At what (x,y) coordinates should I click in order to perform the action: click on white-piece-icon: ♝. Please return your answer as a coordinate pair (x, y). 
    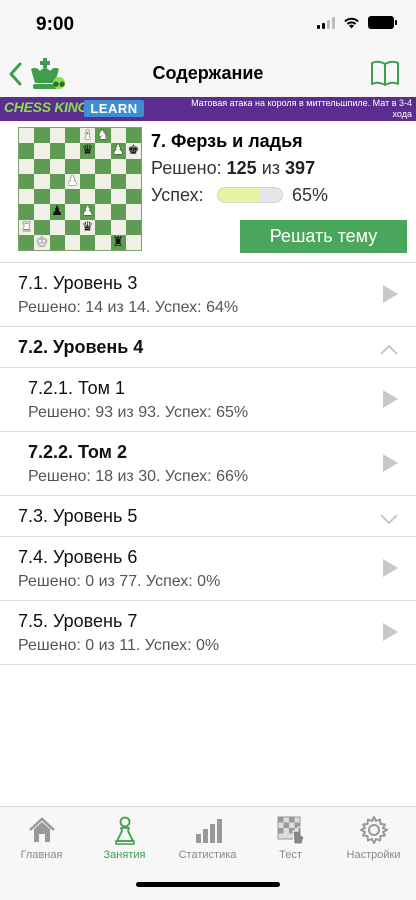
    Looking at the image, I should click on (87, 136).